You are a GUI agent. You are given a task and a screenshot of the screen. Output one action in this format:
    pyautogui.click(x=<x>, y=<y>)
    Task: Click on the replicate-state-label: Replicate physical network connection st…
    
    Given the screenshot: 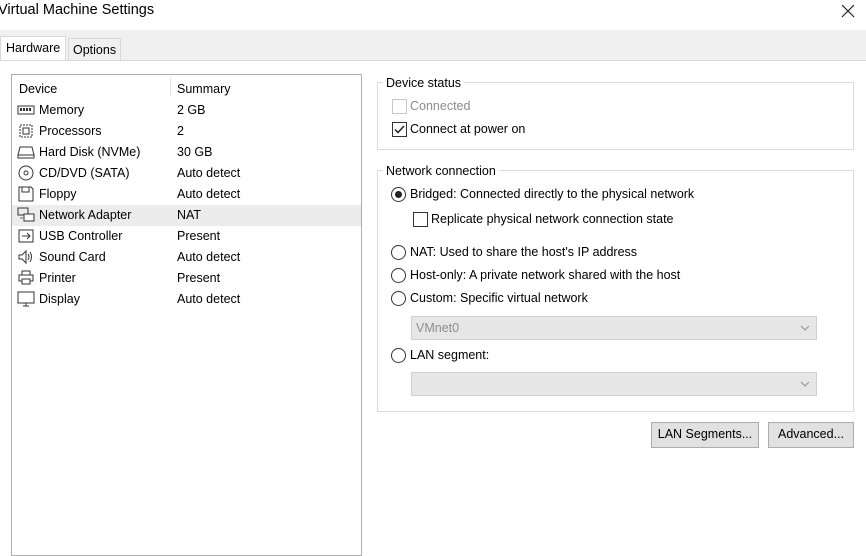 What is the action you would take?
    pyautogui.click(x=552, y=219)
    